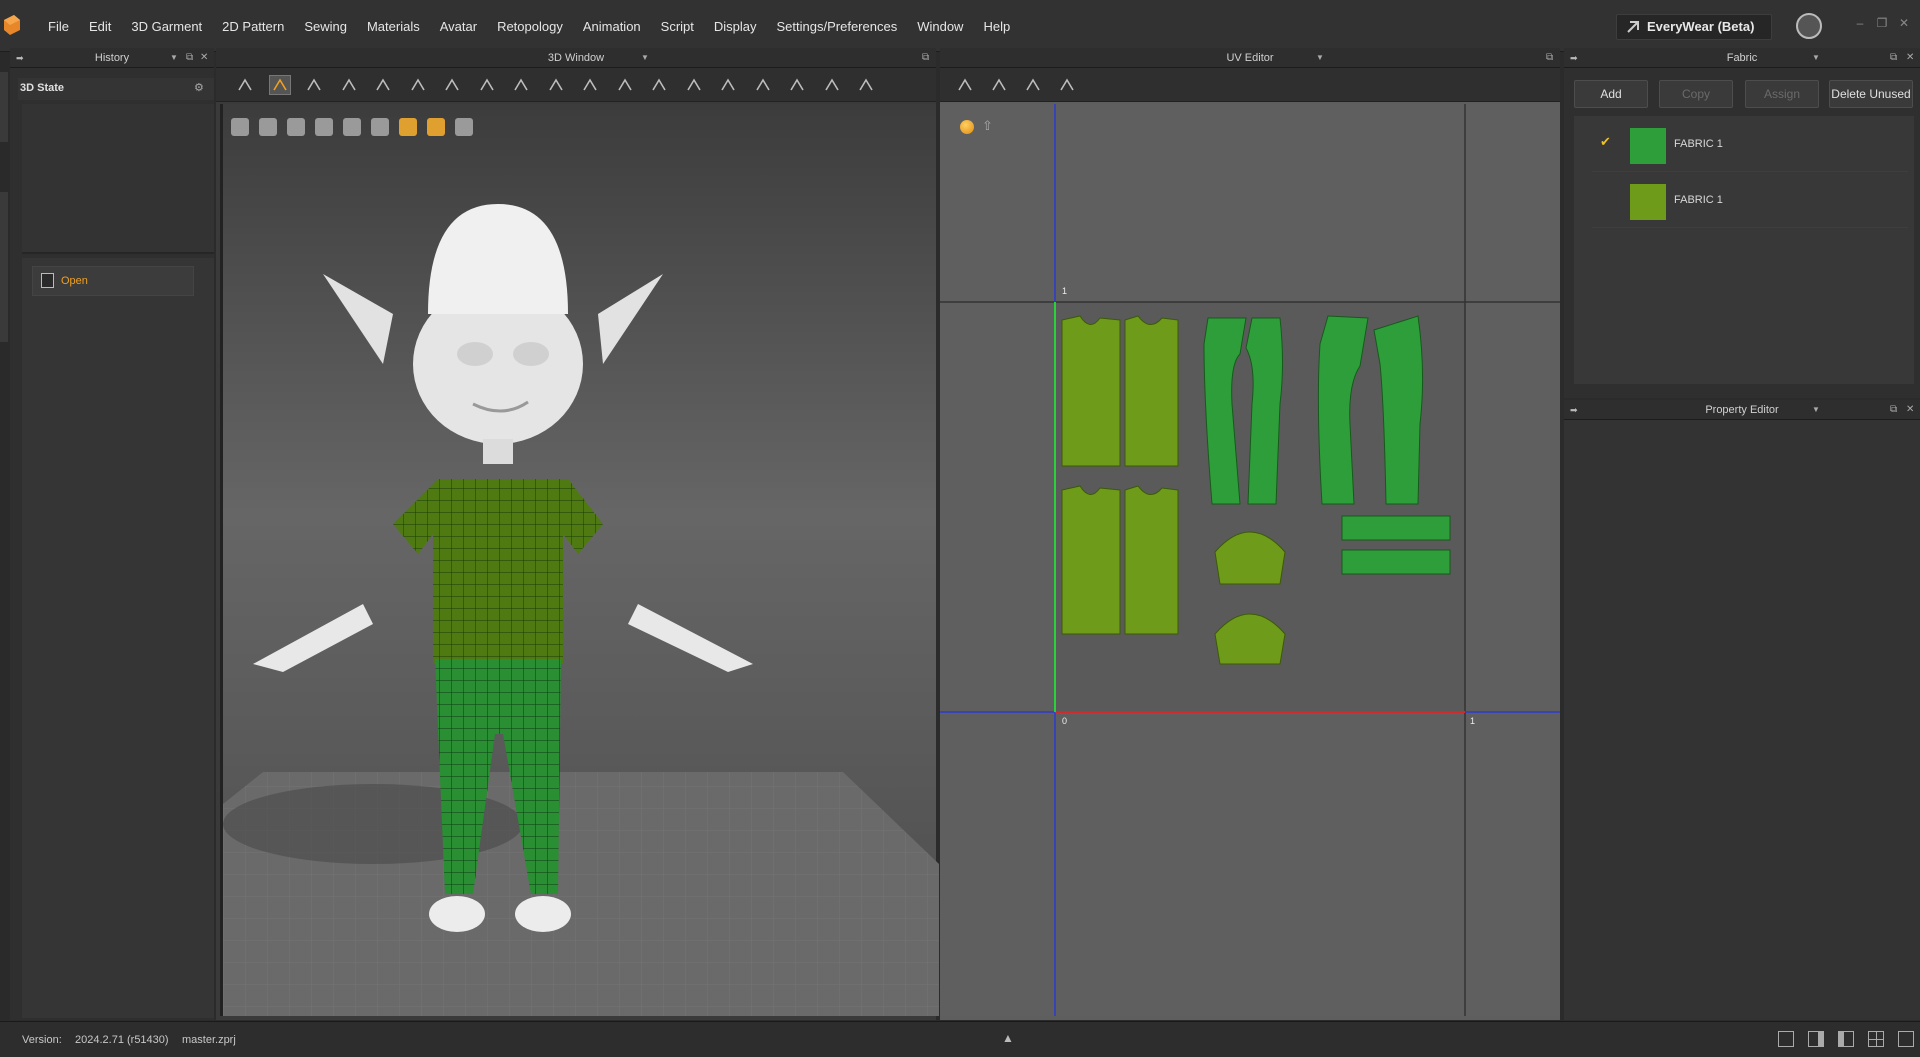 The width and height of the screenshot is (1920, 1057). I want to click on fabric-header: ➡ Fabric ▼ ⧉ ✕, so click(1742, 58).